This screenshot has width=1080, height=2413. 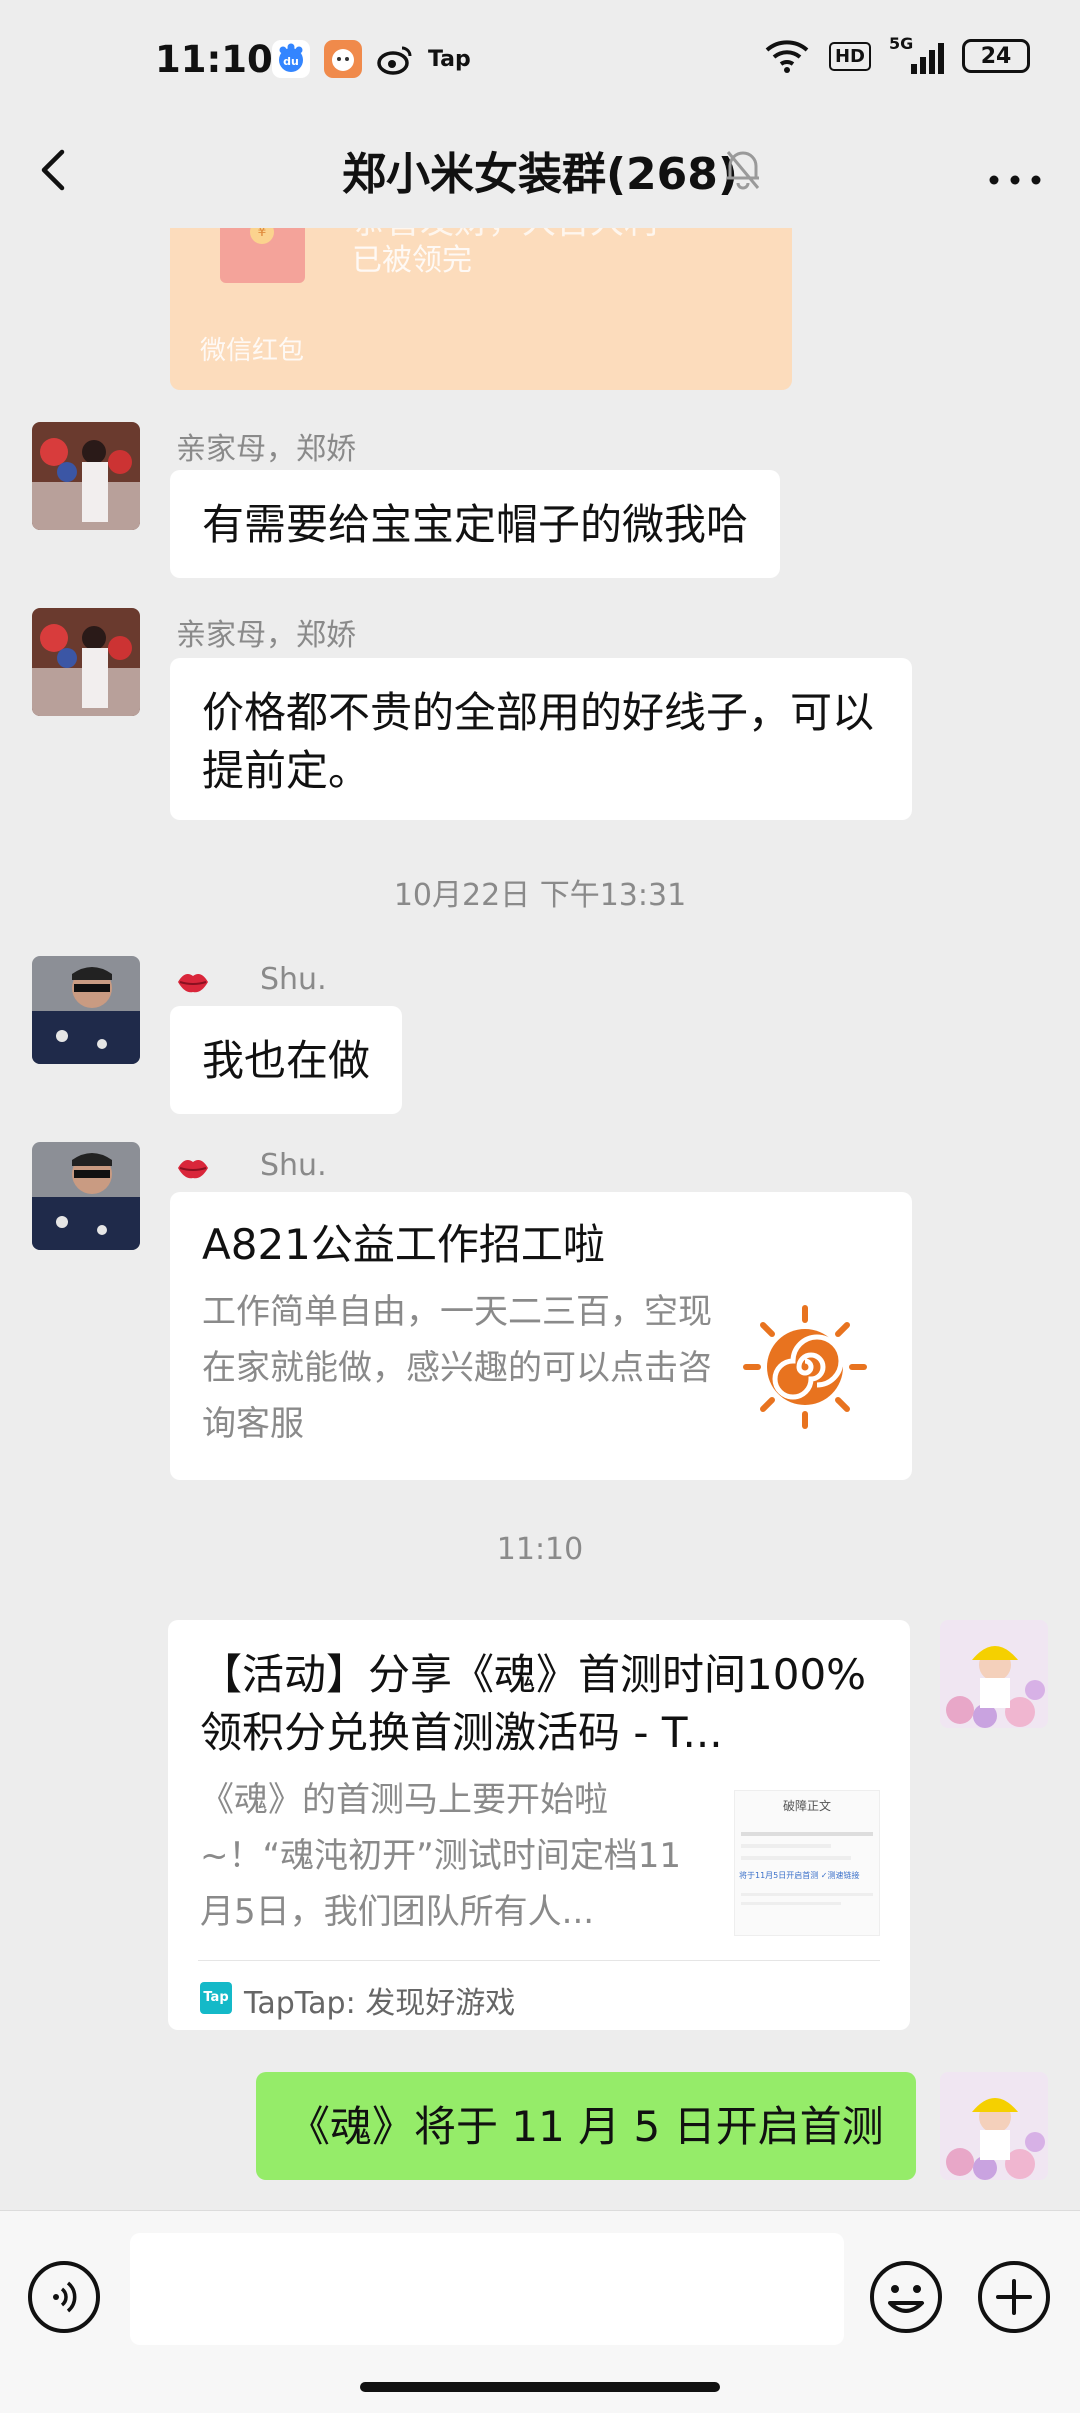 What do you see at coordinates (807, 1863) in the screenshot?
I see `article-thumbnail: 破障正文 将于11月5日开启首测 ✓测速链接` at bounding box center [807, 1863].